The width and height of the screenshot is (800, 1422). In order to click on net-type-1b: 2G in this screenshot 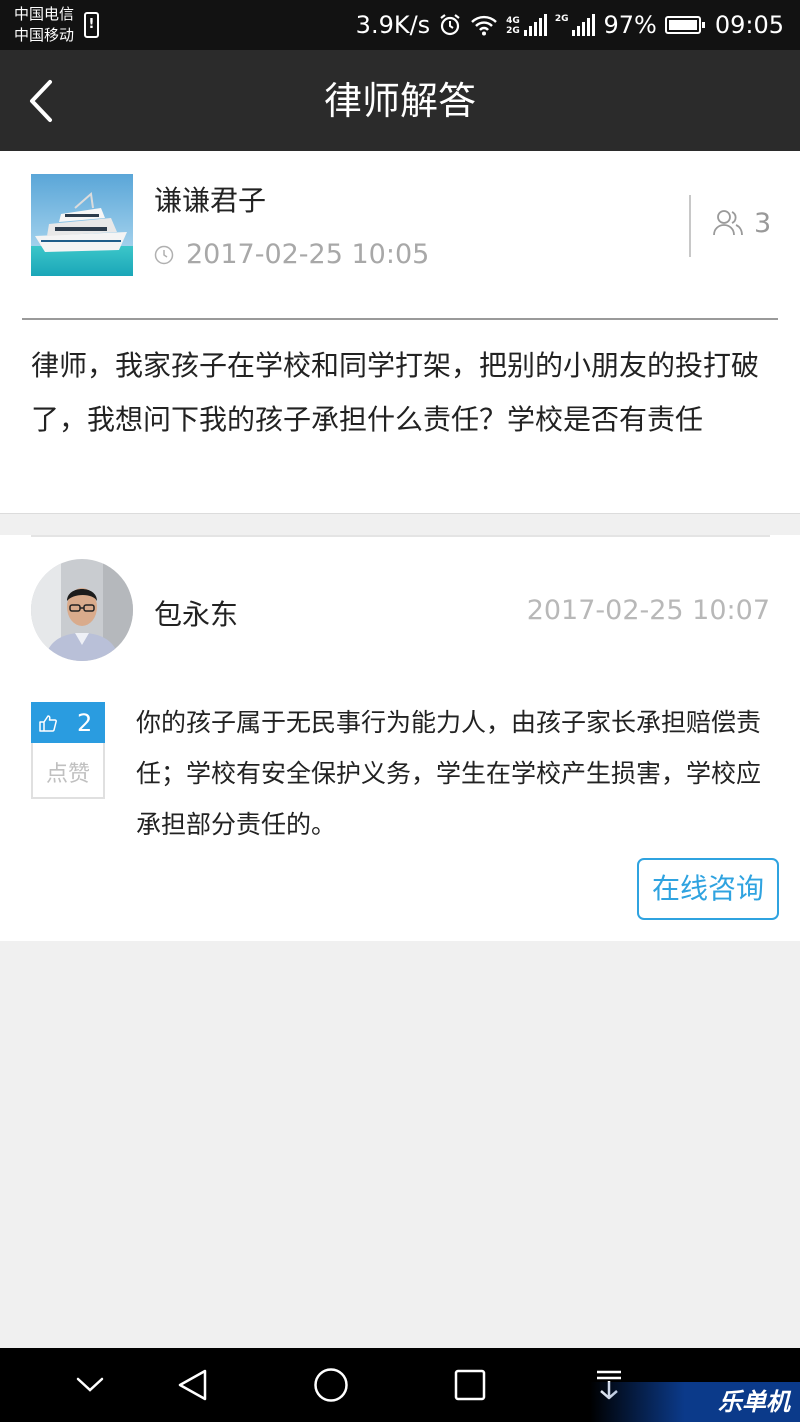, I will do `click(513, 31)`.